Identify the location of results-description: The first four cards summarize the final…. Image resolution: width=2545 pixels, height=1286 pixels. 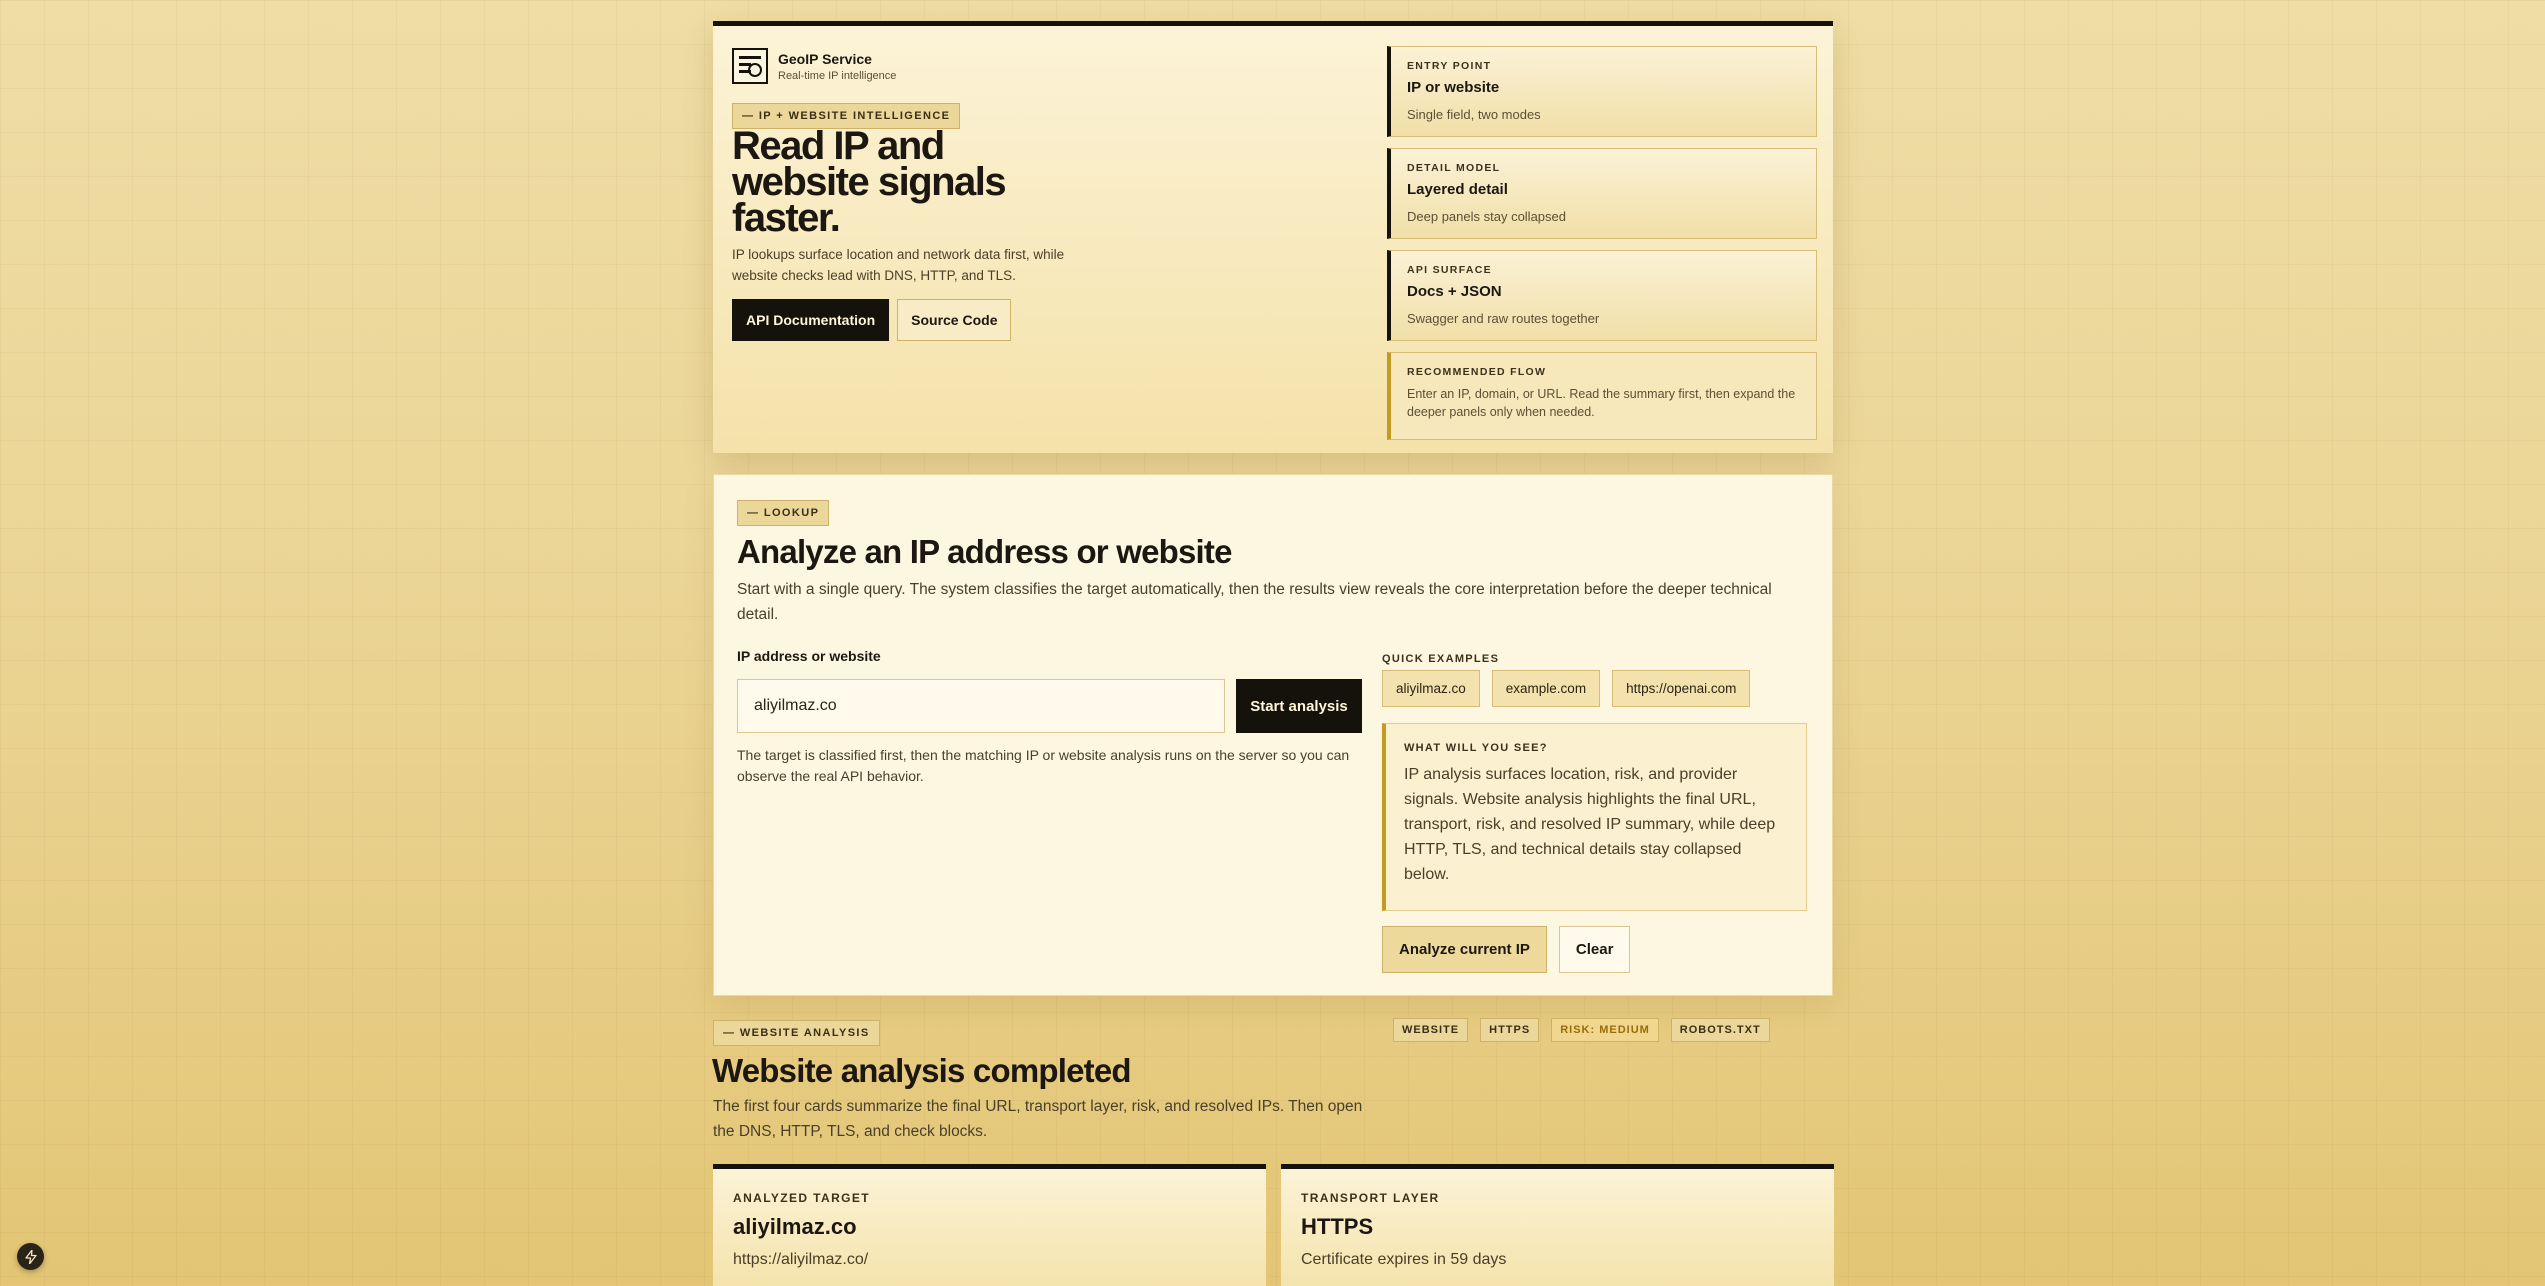
(1038, 1119).